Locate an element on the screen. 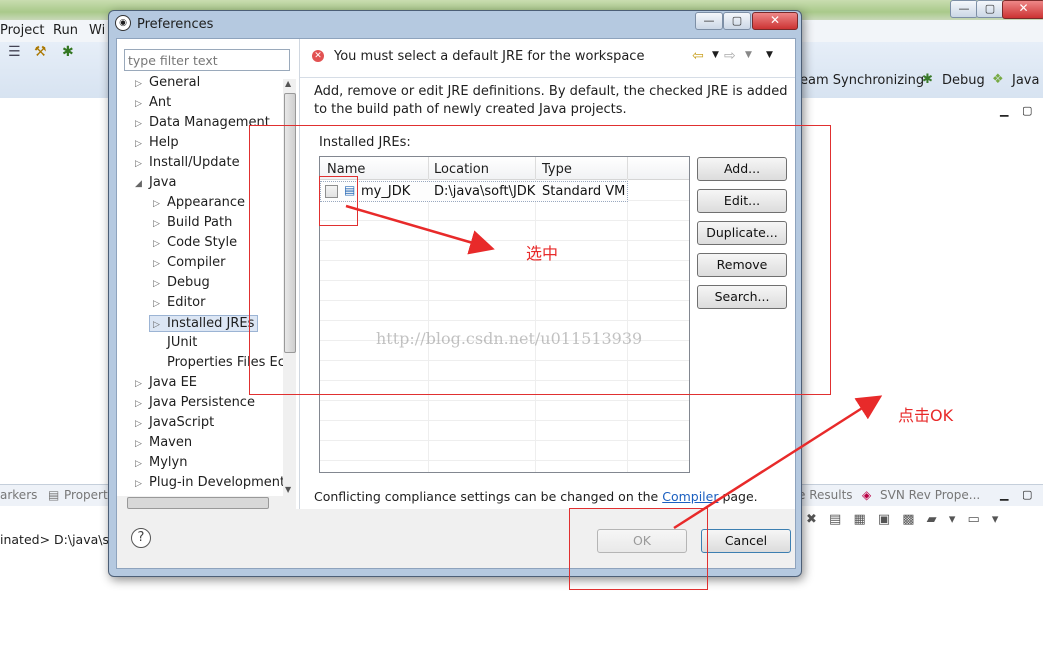  arrow-to-select is located at coordinates (420, 229).